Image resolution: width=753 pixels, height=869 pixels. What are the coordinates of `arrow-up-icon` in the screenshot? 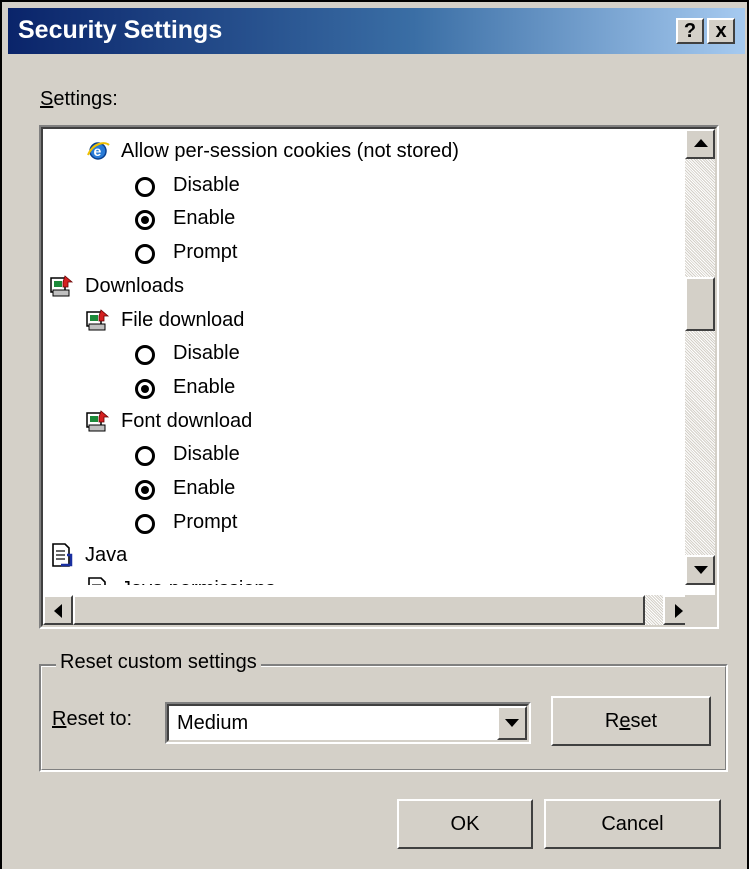 It's located at (701, 143).